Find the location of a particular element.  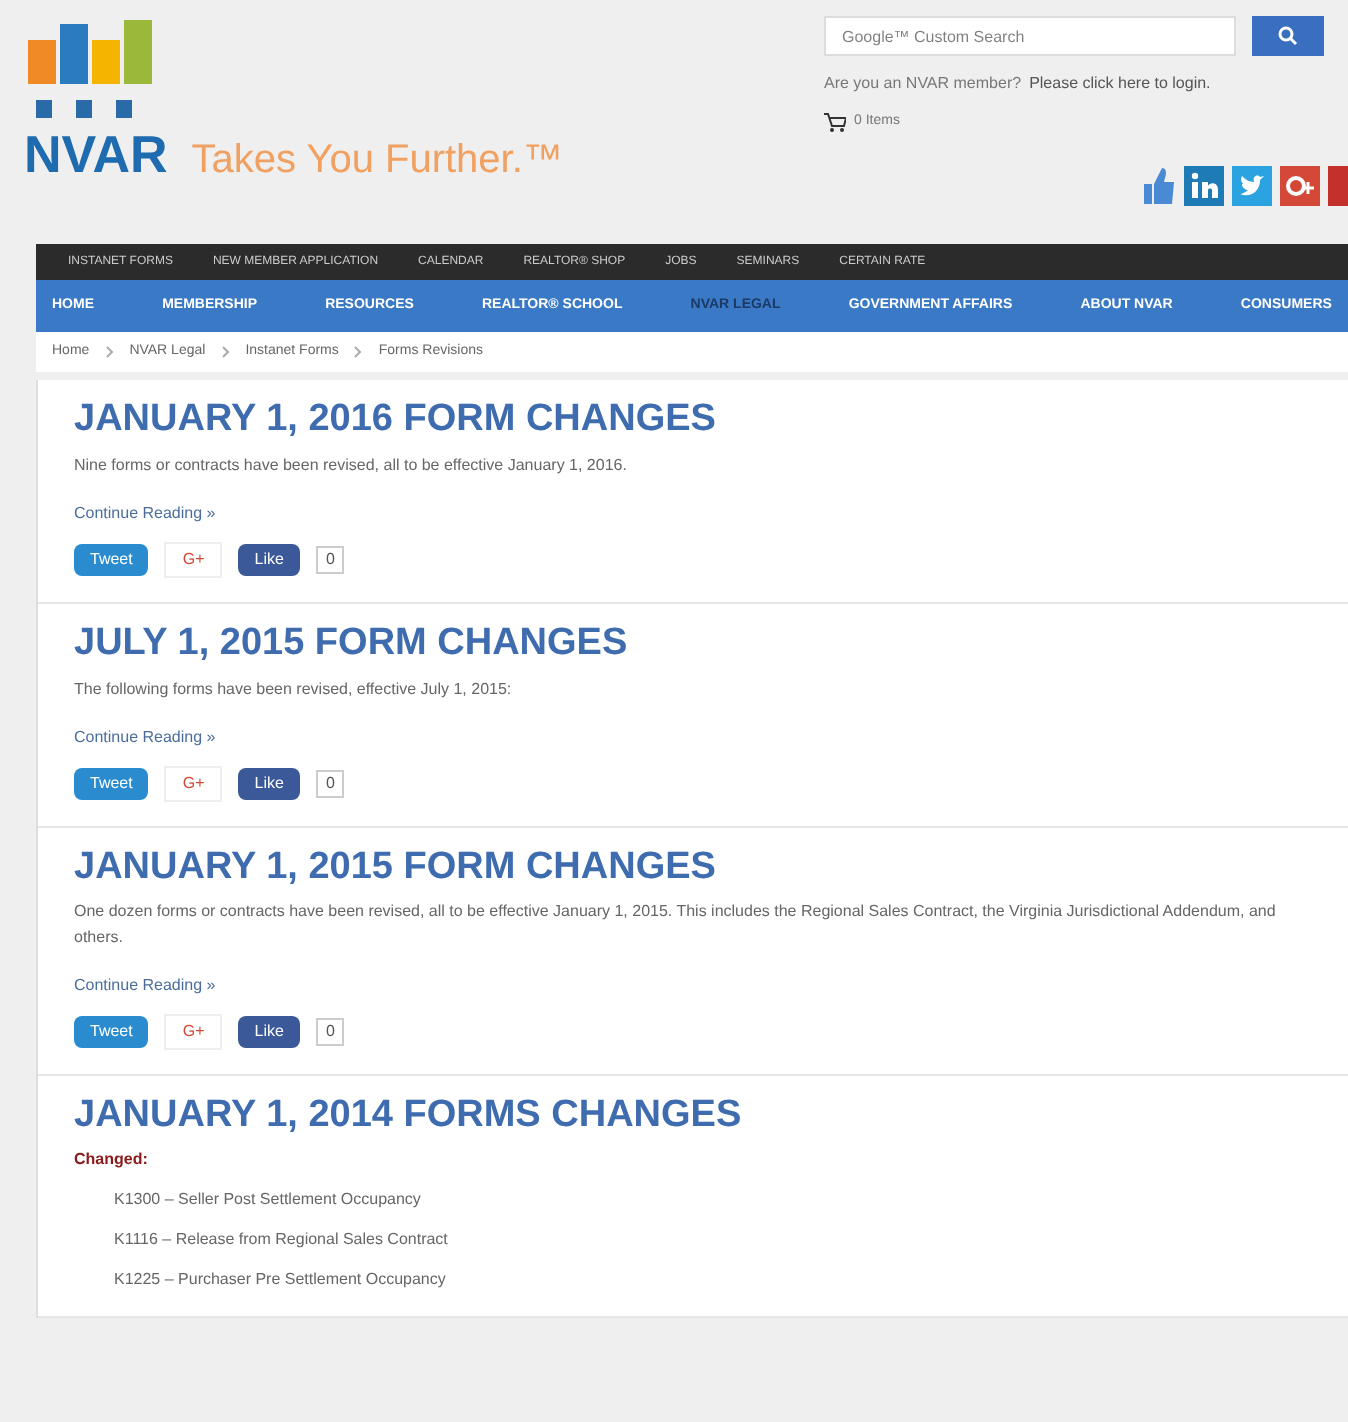

linkedin-icon is located at coordinates (1204, 185).